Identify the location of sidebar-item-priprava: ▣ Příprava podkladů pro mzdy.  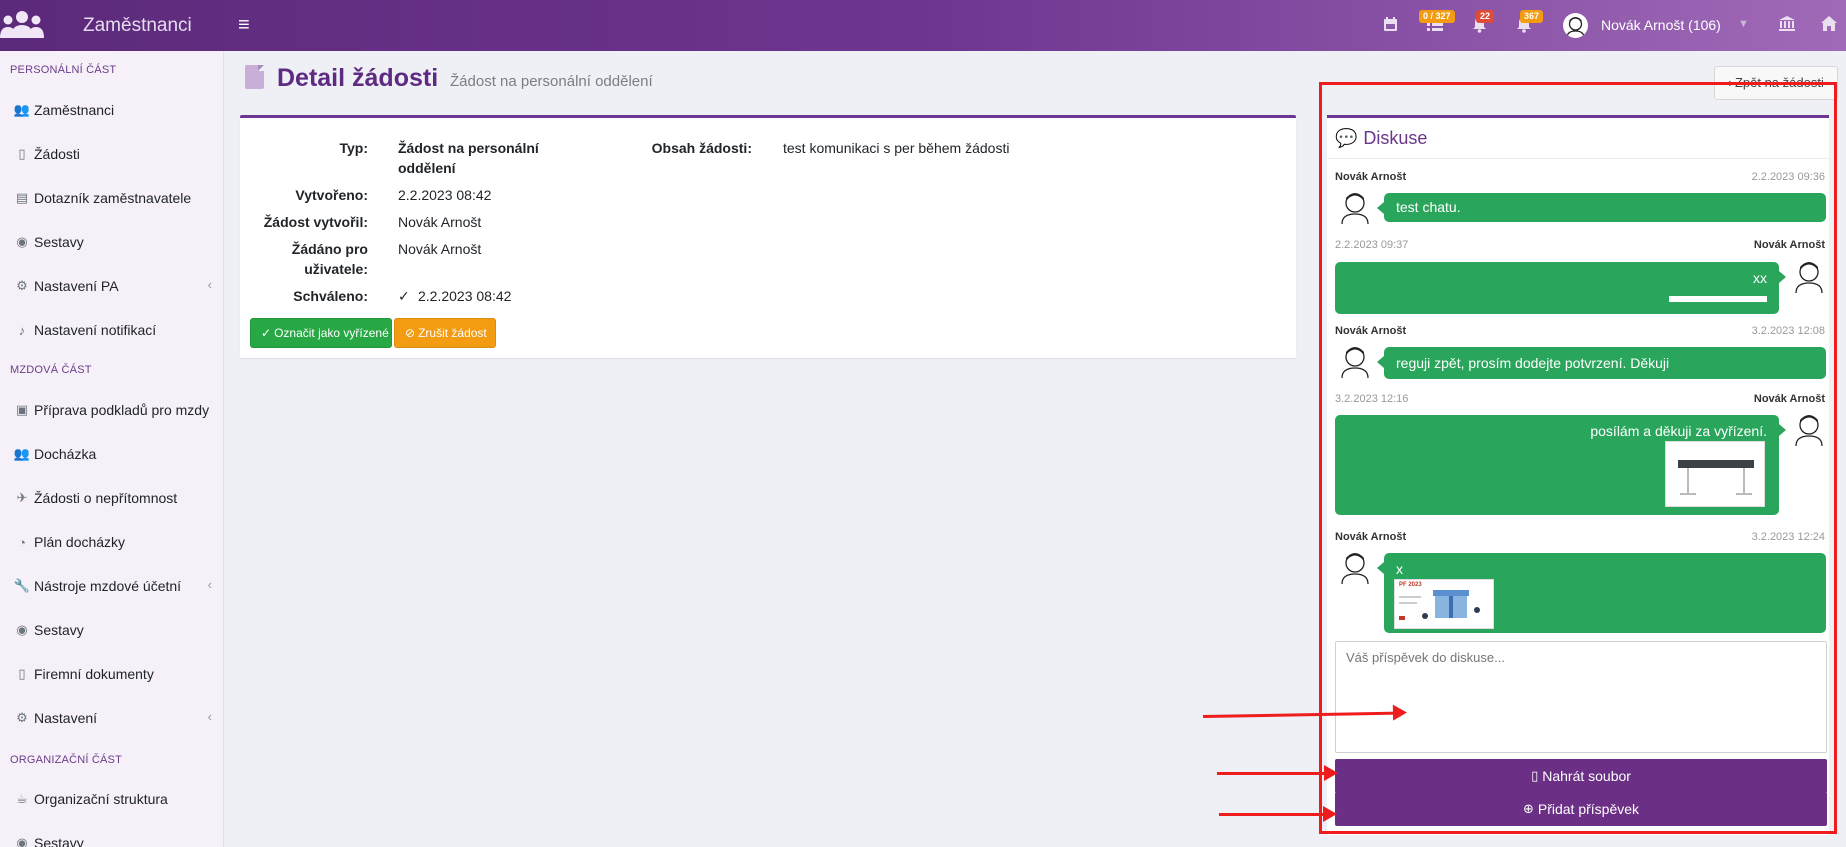
(112, 410).